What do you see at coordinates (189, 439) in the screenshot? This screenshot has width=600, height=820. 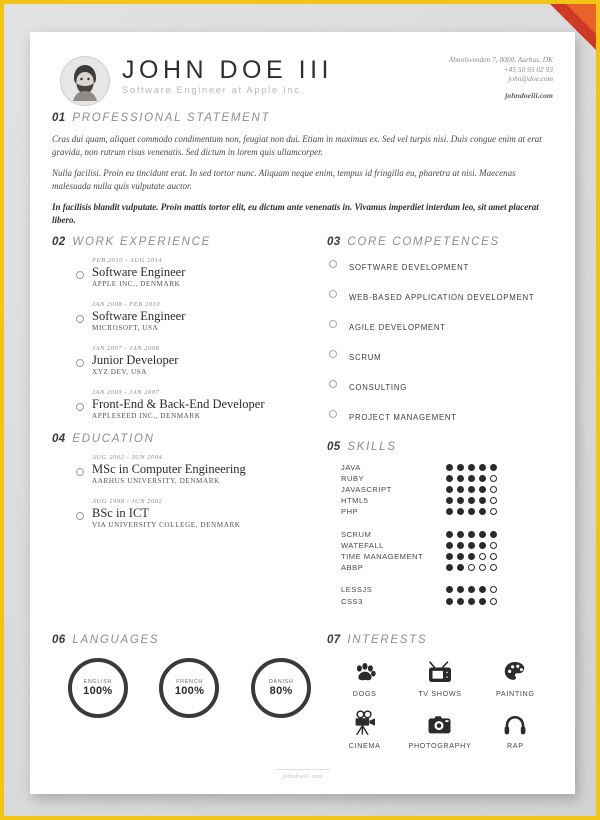 I see `section-heading: 04 EDUCATION` at bounding box center [189, 439].